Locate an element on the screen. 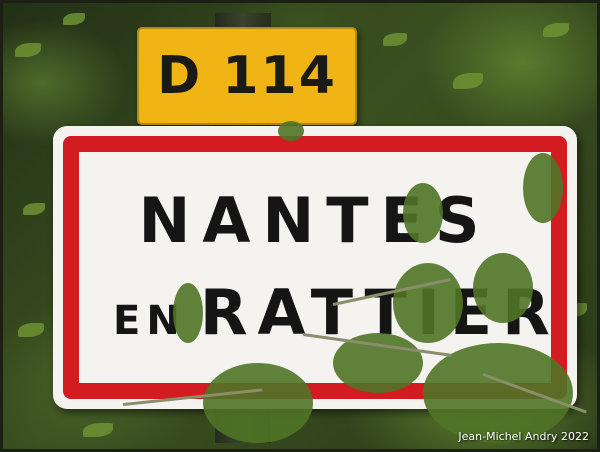 Image resolution: width=600 pixels, height=452 pixels. town-name-line1: NANTES is located at coordinates (315, 220).